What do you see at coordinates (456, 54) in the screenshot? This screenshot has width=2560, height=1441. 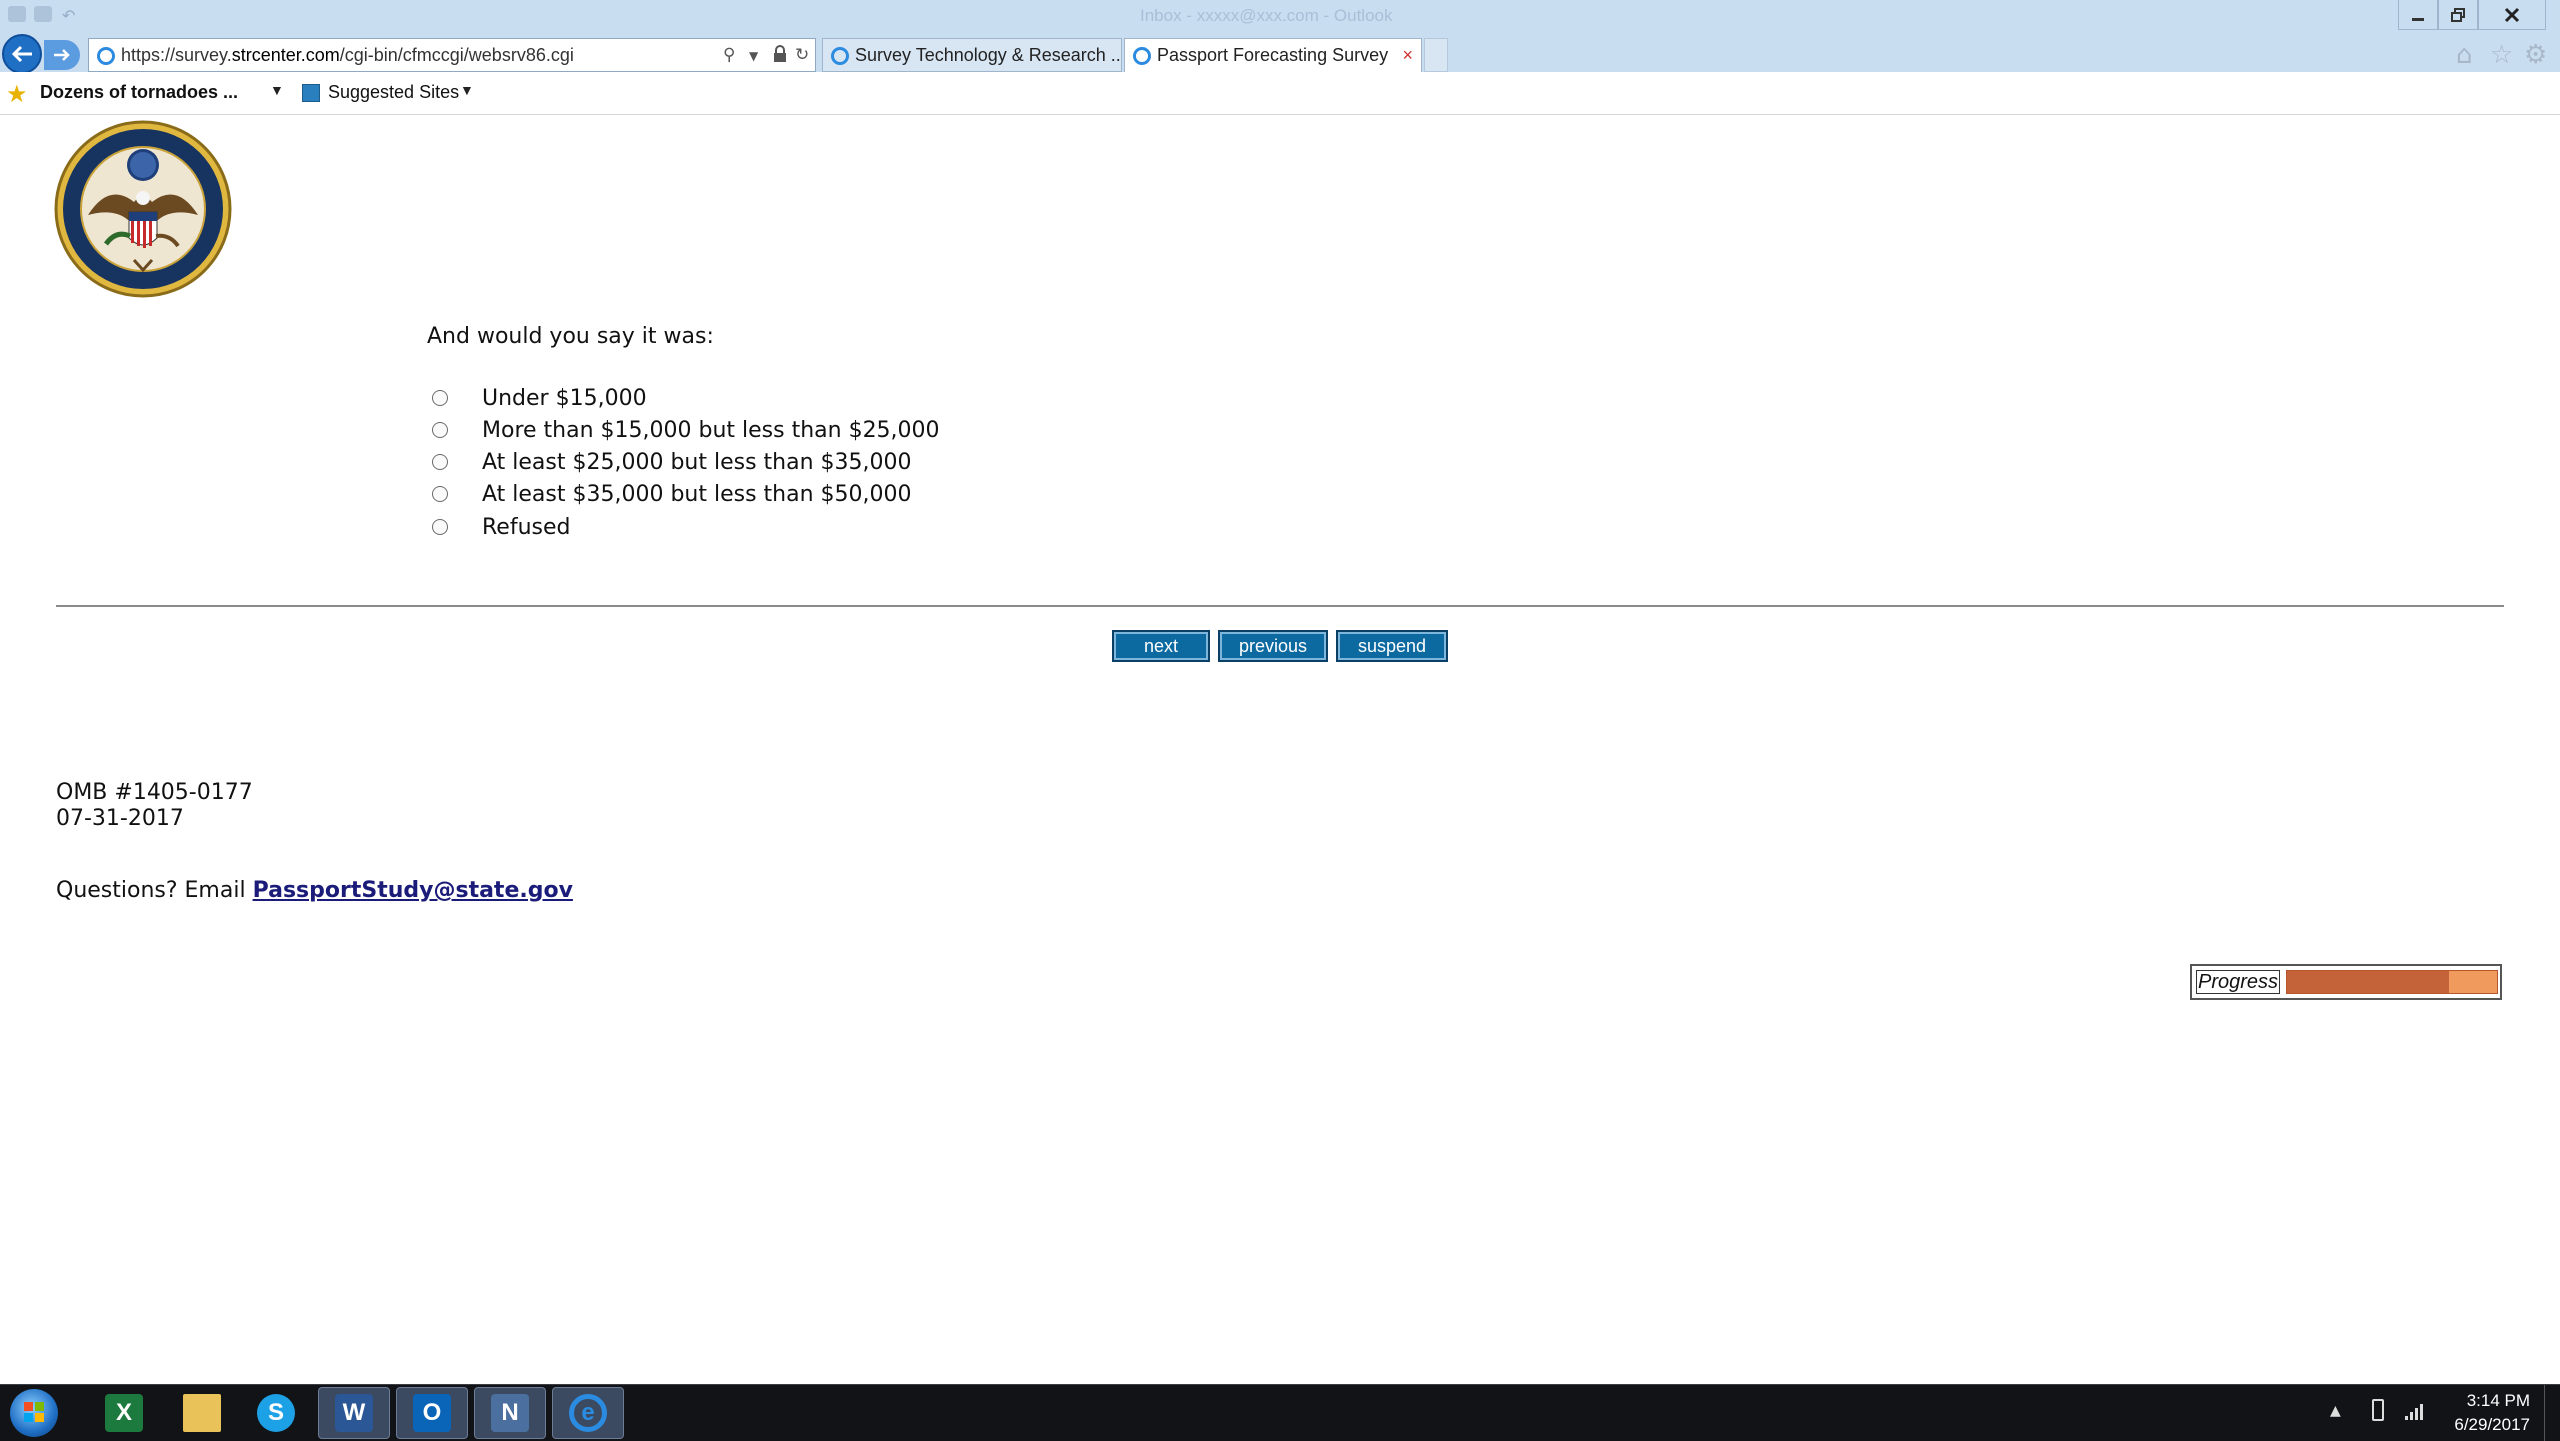 I see `url-path: /cgi-bin/cfmccgi/websrv86.cgi` at bounding box center [456, 54].